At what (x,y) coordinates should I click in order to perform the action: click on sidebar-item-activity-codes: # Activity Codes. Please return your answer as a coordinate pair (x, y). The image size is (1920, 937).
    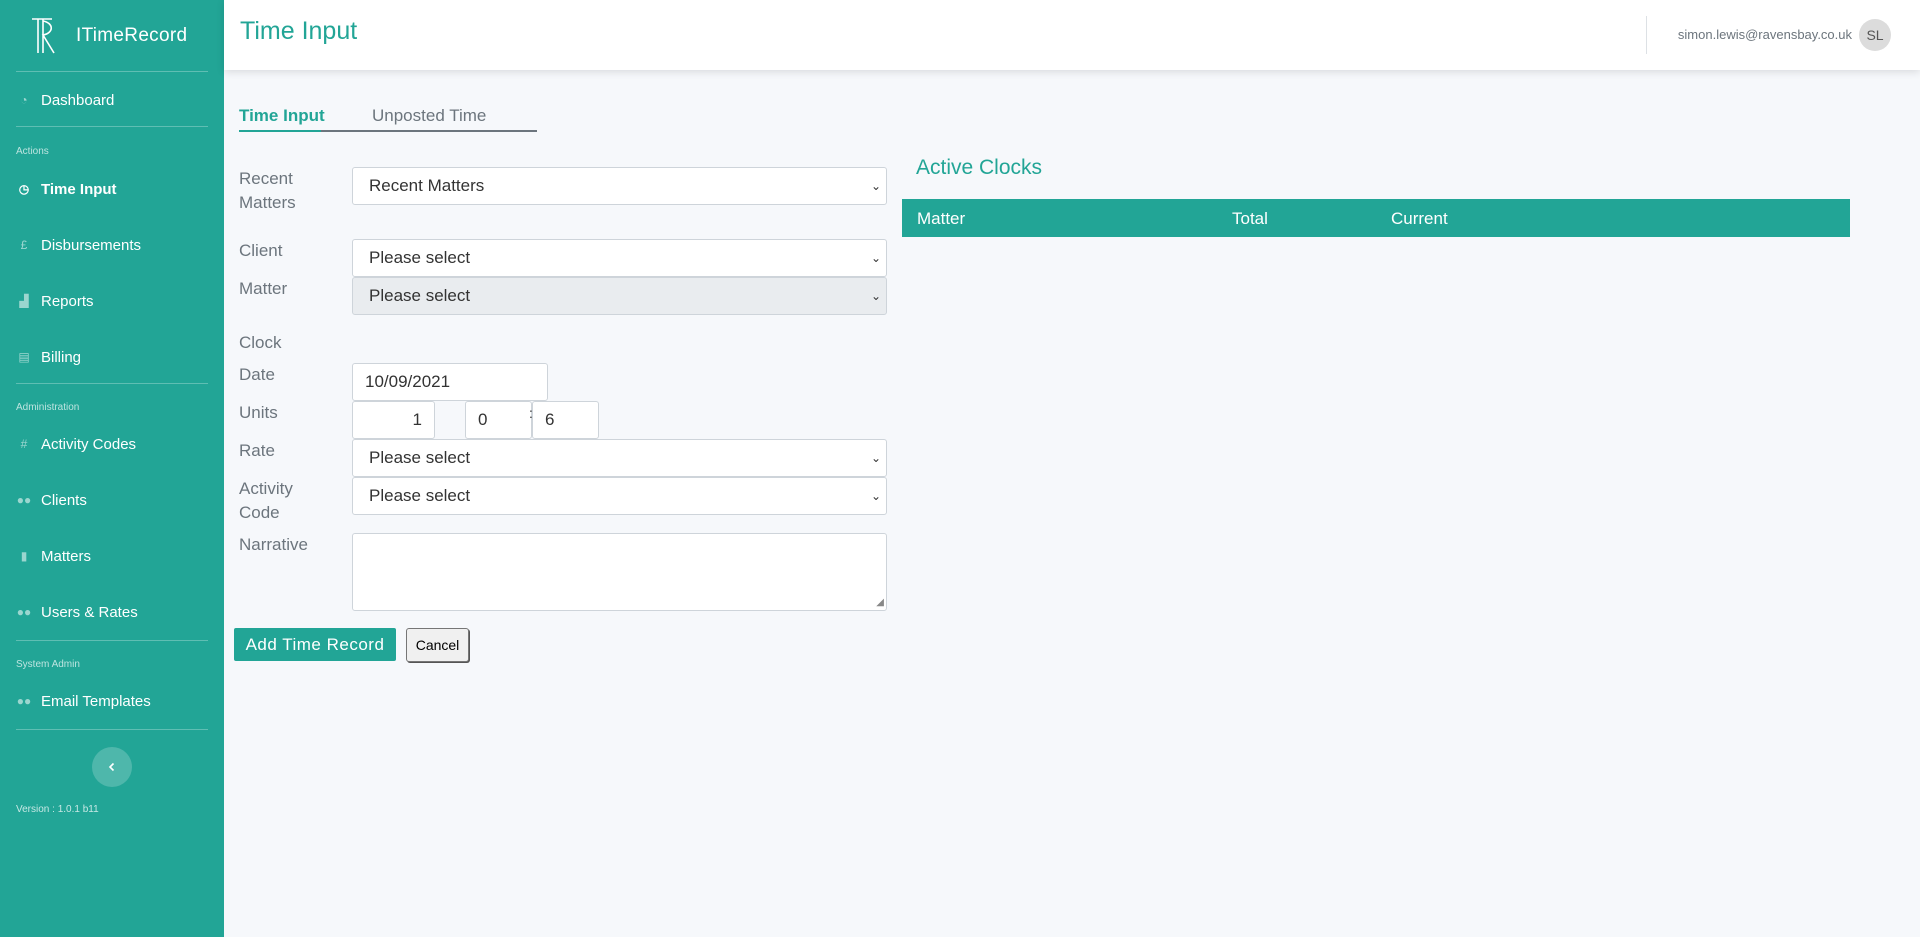
    Looking at the image, I should click on (76, 444).